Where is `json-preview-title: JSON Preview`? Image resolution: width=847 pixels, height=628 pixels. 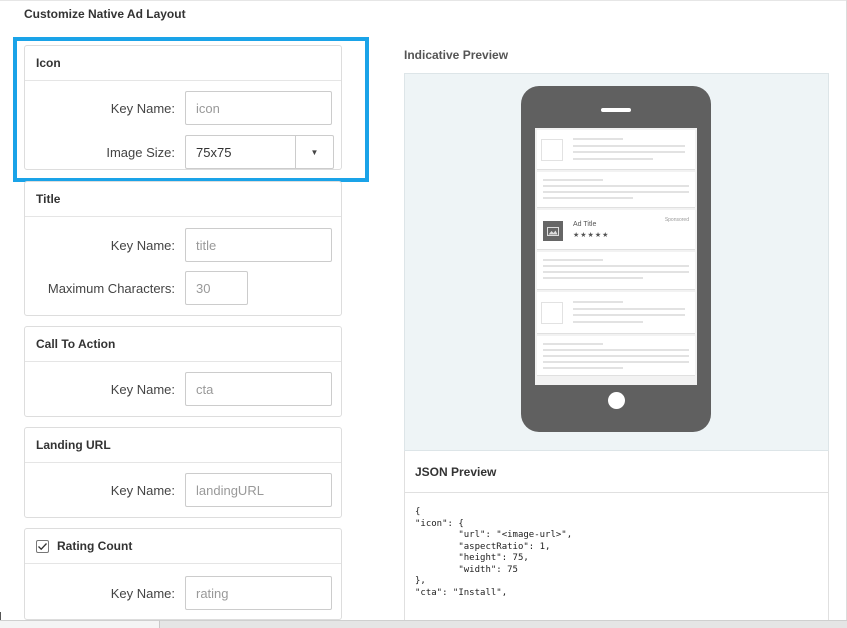
json-preview-title: JSON Preview is located at coordinates (616, 472).